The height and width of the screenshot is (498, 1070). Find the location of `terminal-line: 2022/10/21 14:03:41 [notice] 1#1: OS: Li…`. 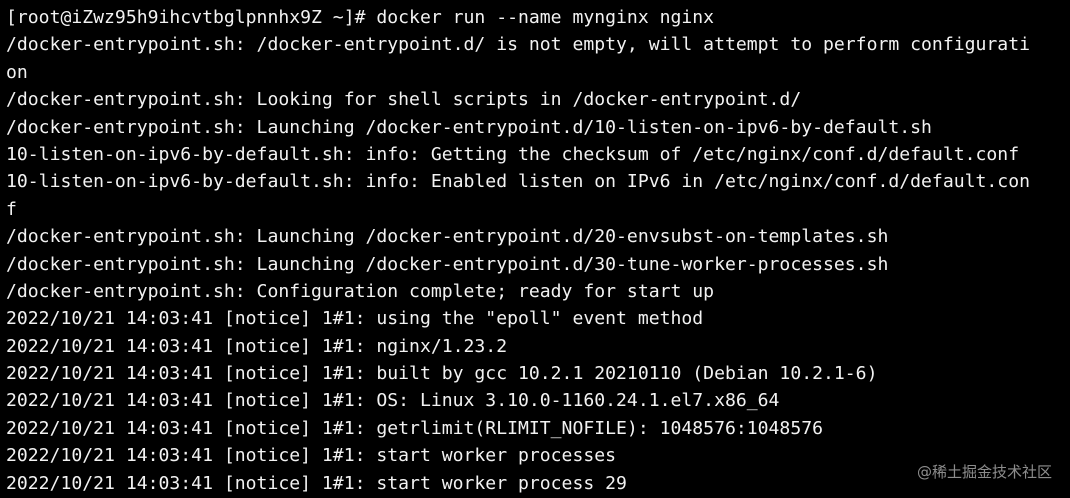

terminal-line: 2022/10/21 14:03:41 [notice] 1#1: OS: Li… is located at coordinates (393, 401).